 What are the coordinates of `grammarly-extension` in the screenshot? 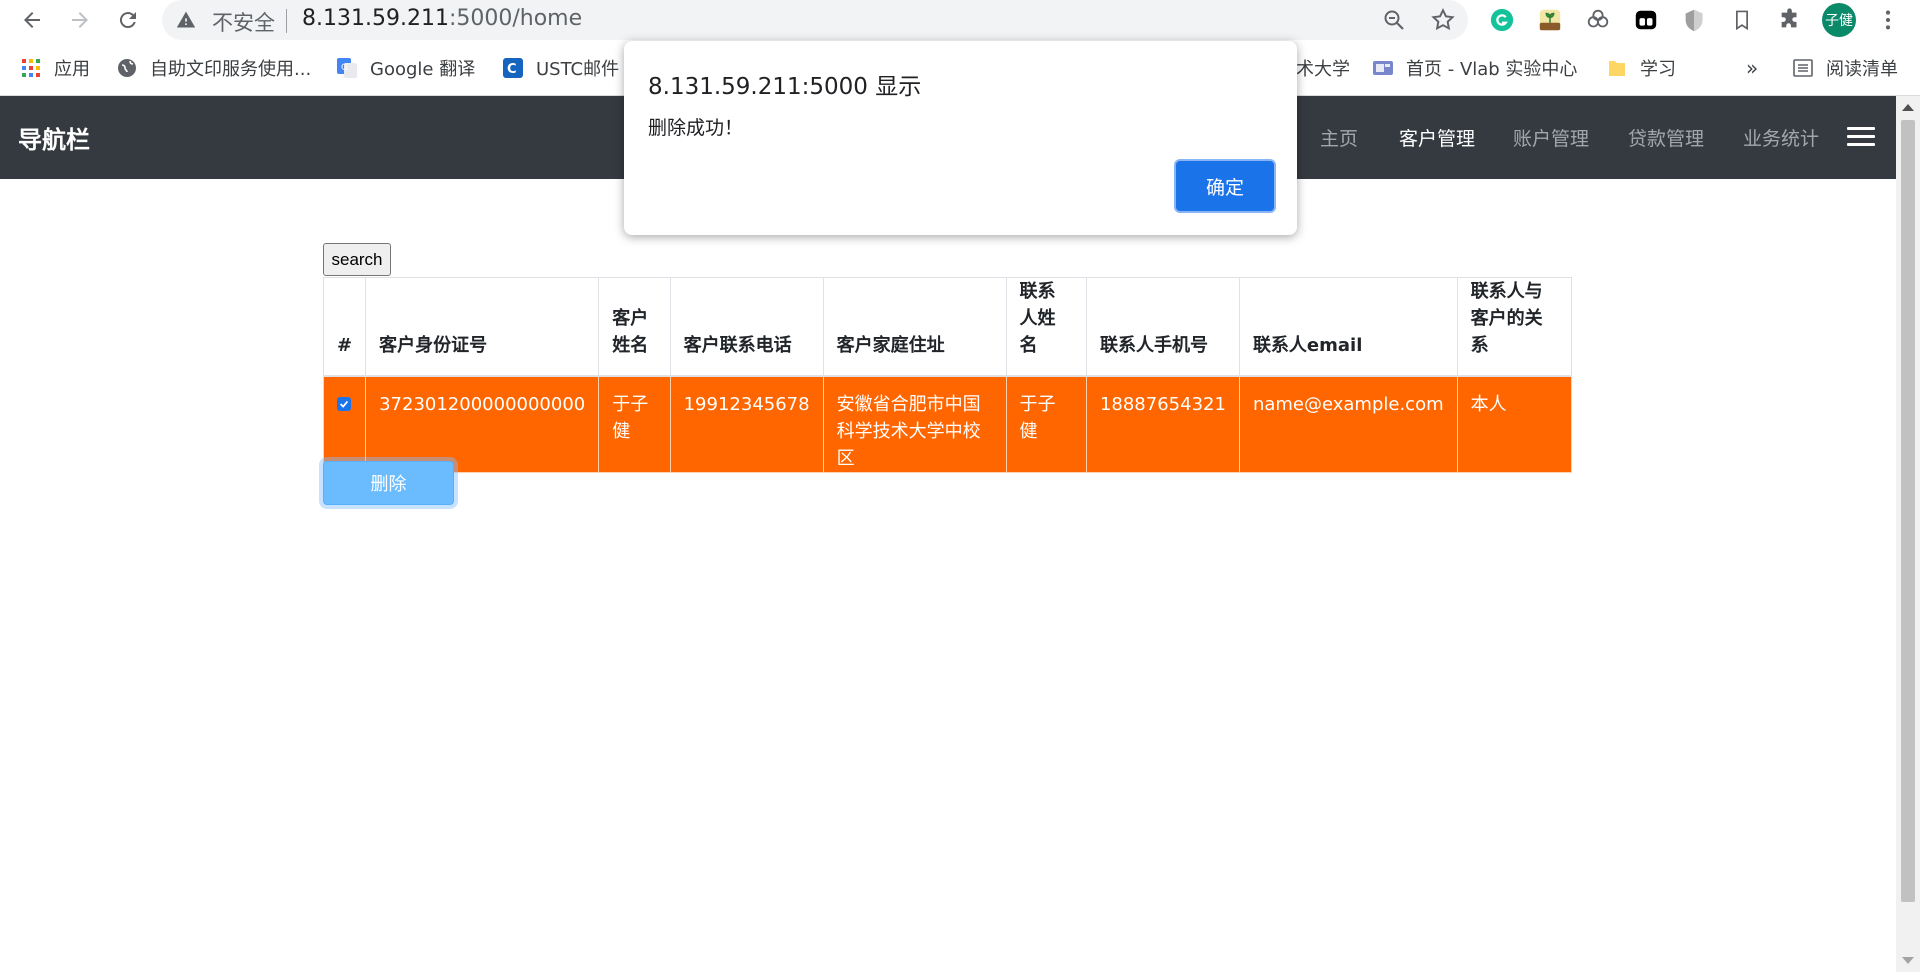 It's located at (1502, 20).